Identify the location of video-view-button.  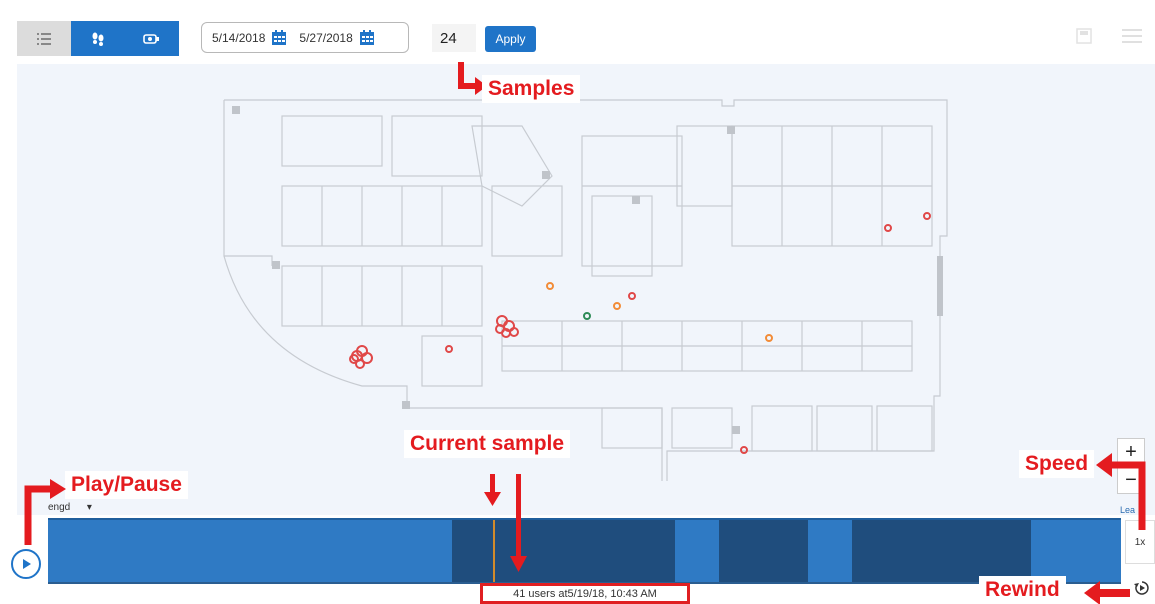
(152, 38).